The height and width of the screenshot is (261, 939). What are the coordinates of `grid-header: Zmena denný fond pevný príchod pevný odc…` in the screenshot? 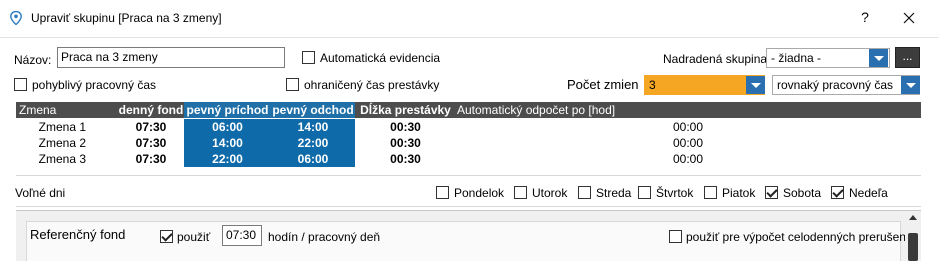 It's located at (468, 110).